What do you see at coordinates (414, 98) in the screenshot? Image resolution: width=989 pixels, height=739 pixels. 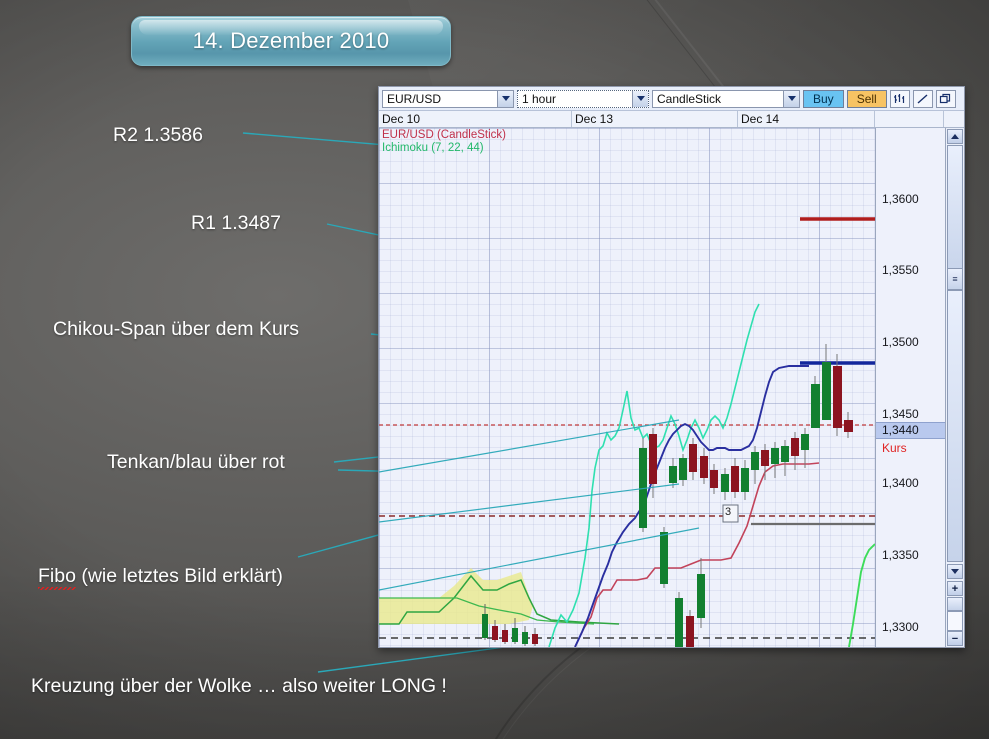 I see `symbol-select-value: EUR/USD` at bounding box center [414, 98].